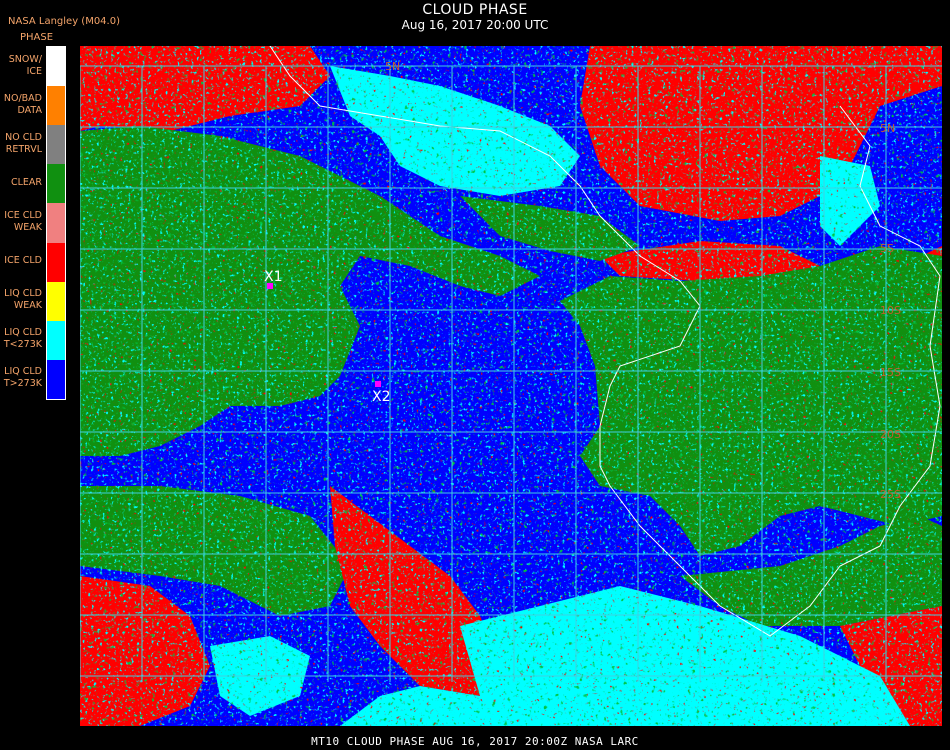 This screenshot has height=750, width=950. I want to click on legend-color-bar, so click(56, 223).